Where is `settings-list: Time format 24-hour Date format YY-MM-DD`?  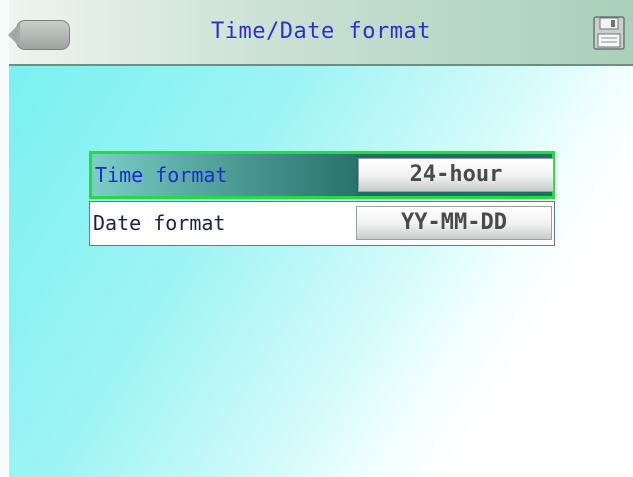 settings-list: Time format 24-hour Date format YY-MM-DD is located at coordinates (322, 198).